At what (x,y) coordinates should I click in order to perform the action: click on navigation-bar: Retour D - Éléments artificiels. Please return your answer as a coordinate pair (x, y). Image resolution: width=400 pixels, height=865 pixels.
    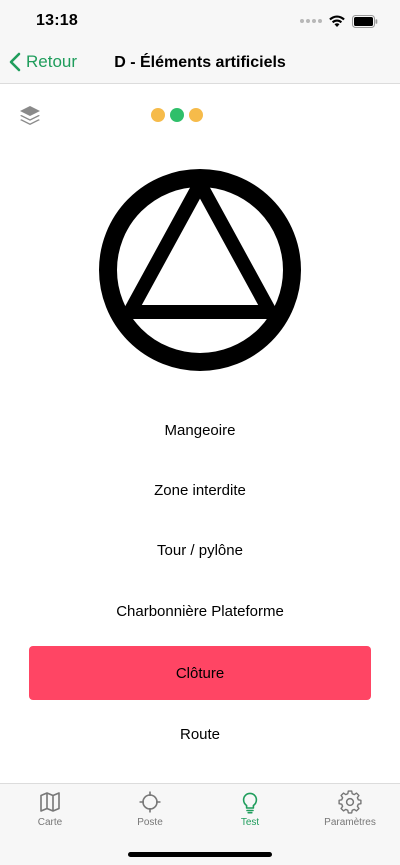
    Looking at the image, I should click on (200, 64).